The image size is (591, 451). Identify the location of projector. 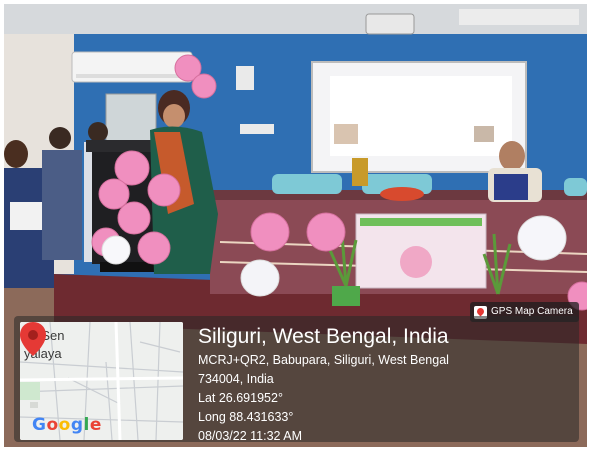
(390, 24).